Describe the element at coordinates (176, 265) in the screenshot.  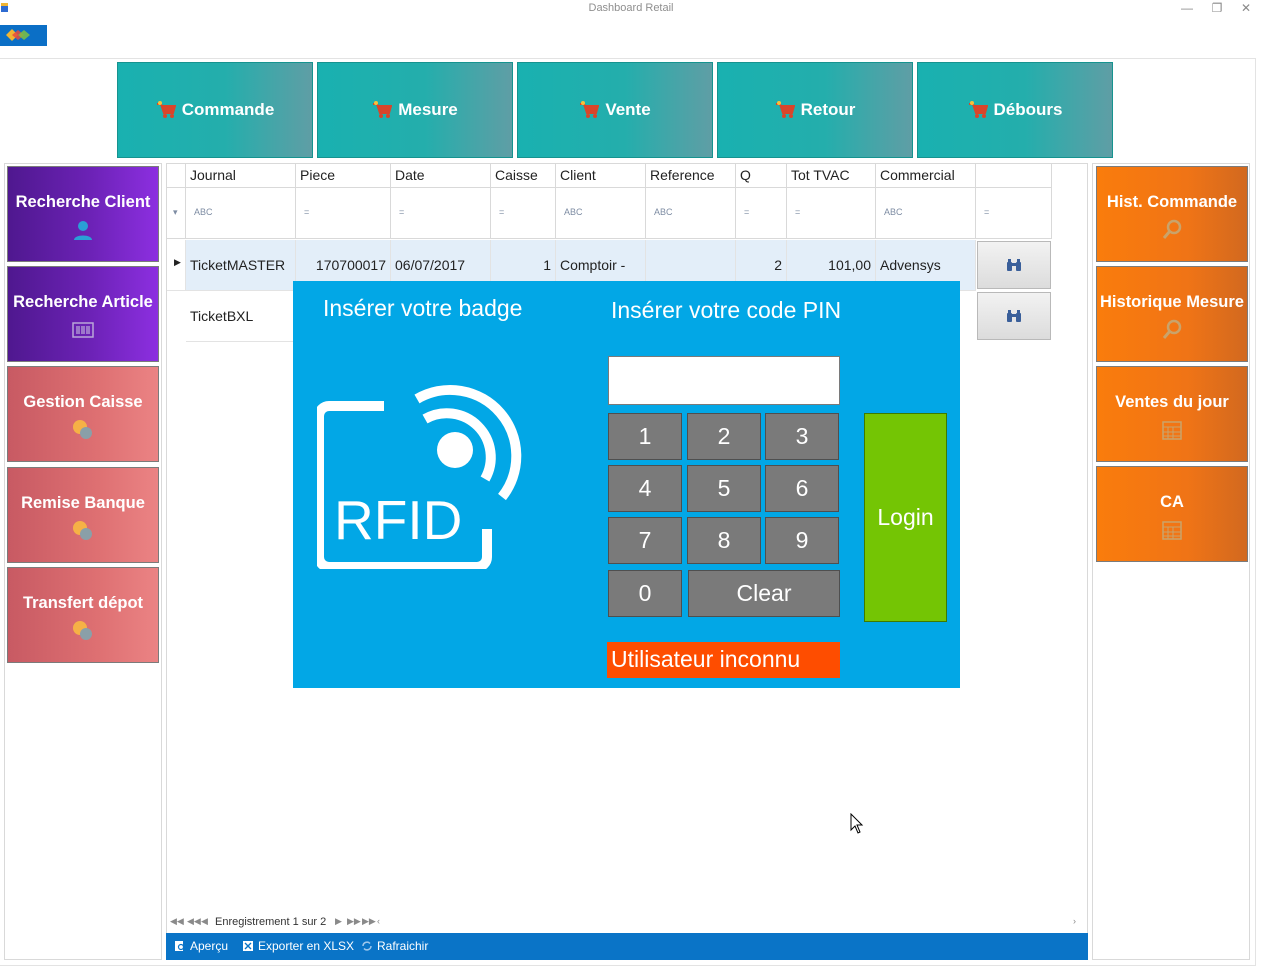
I see `row-selected-icon: ▶` at that location.